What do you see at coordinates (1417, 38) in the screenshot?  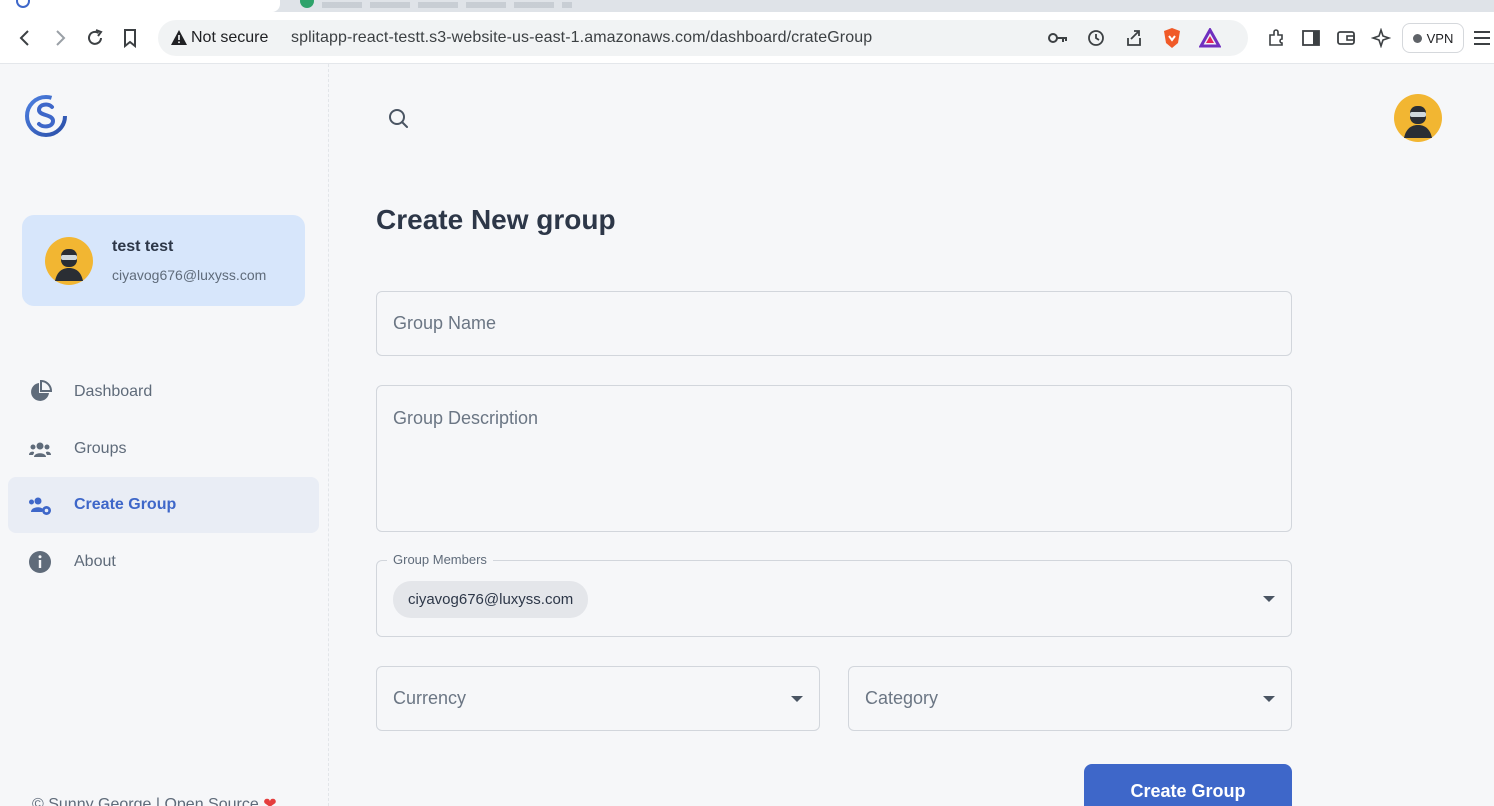 I see `vpn-status-icon` at bounding box center [1417, 38].